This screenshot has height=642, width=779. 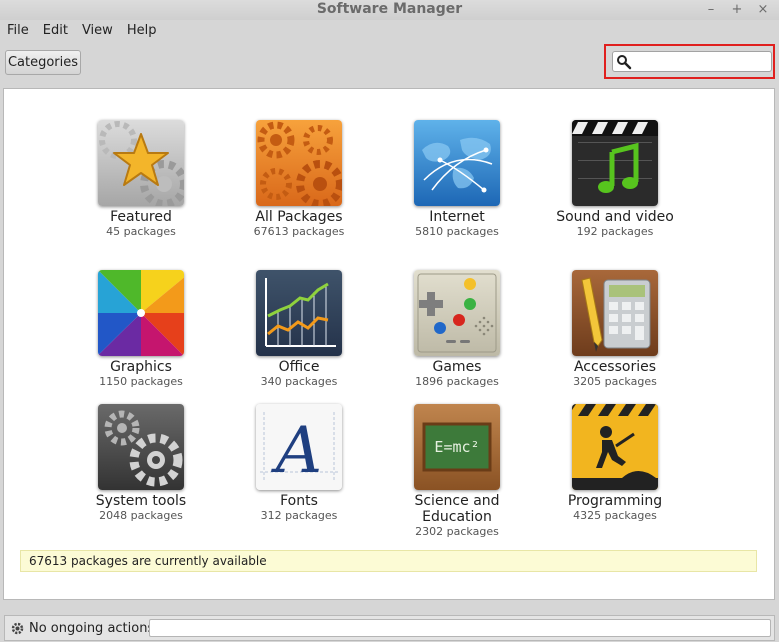 I want to click on category-name: Sound and video, so click(x=615, y=217).